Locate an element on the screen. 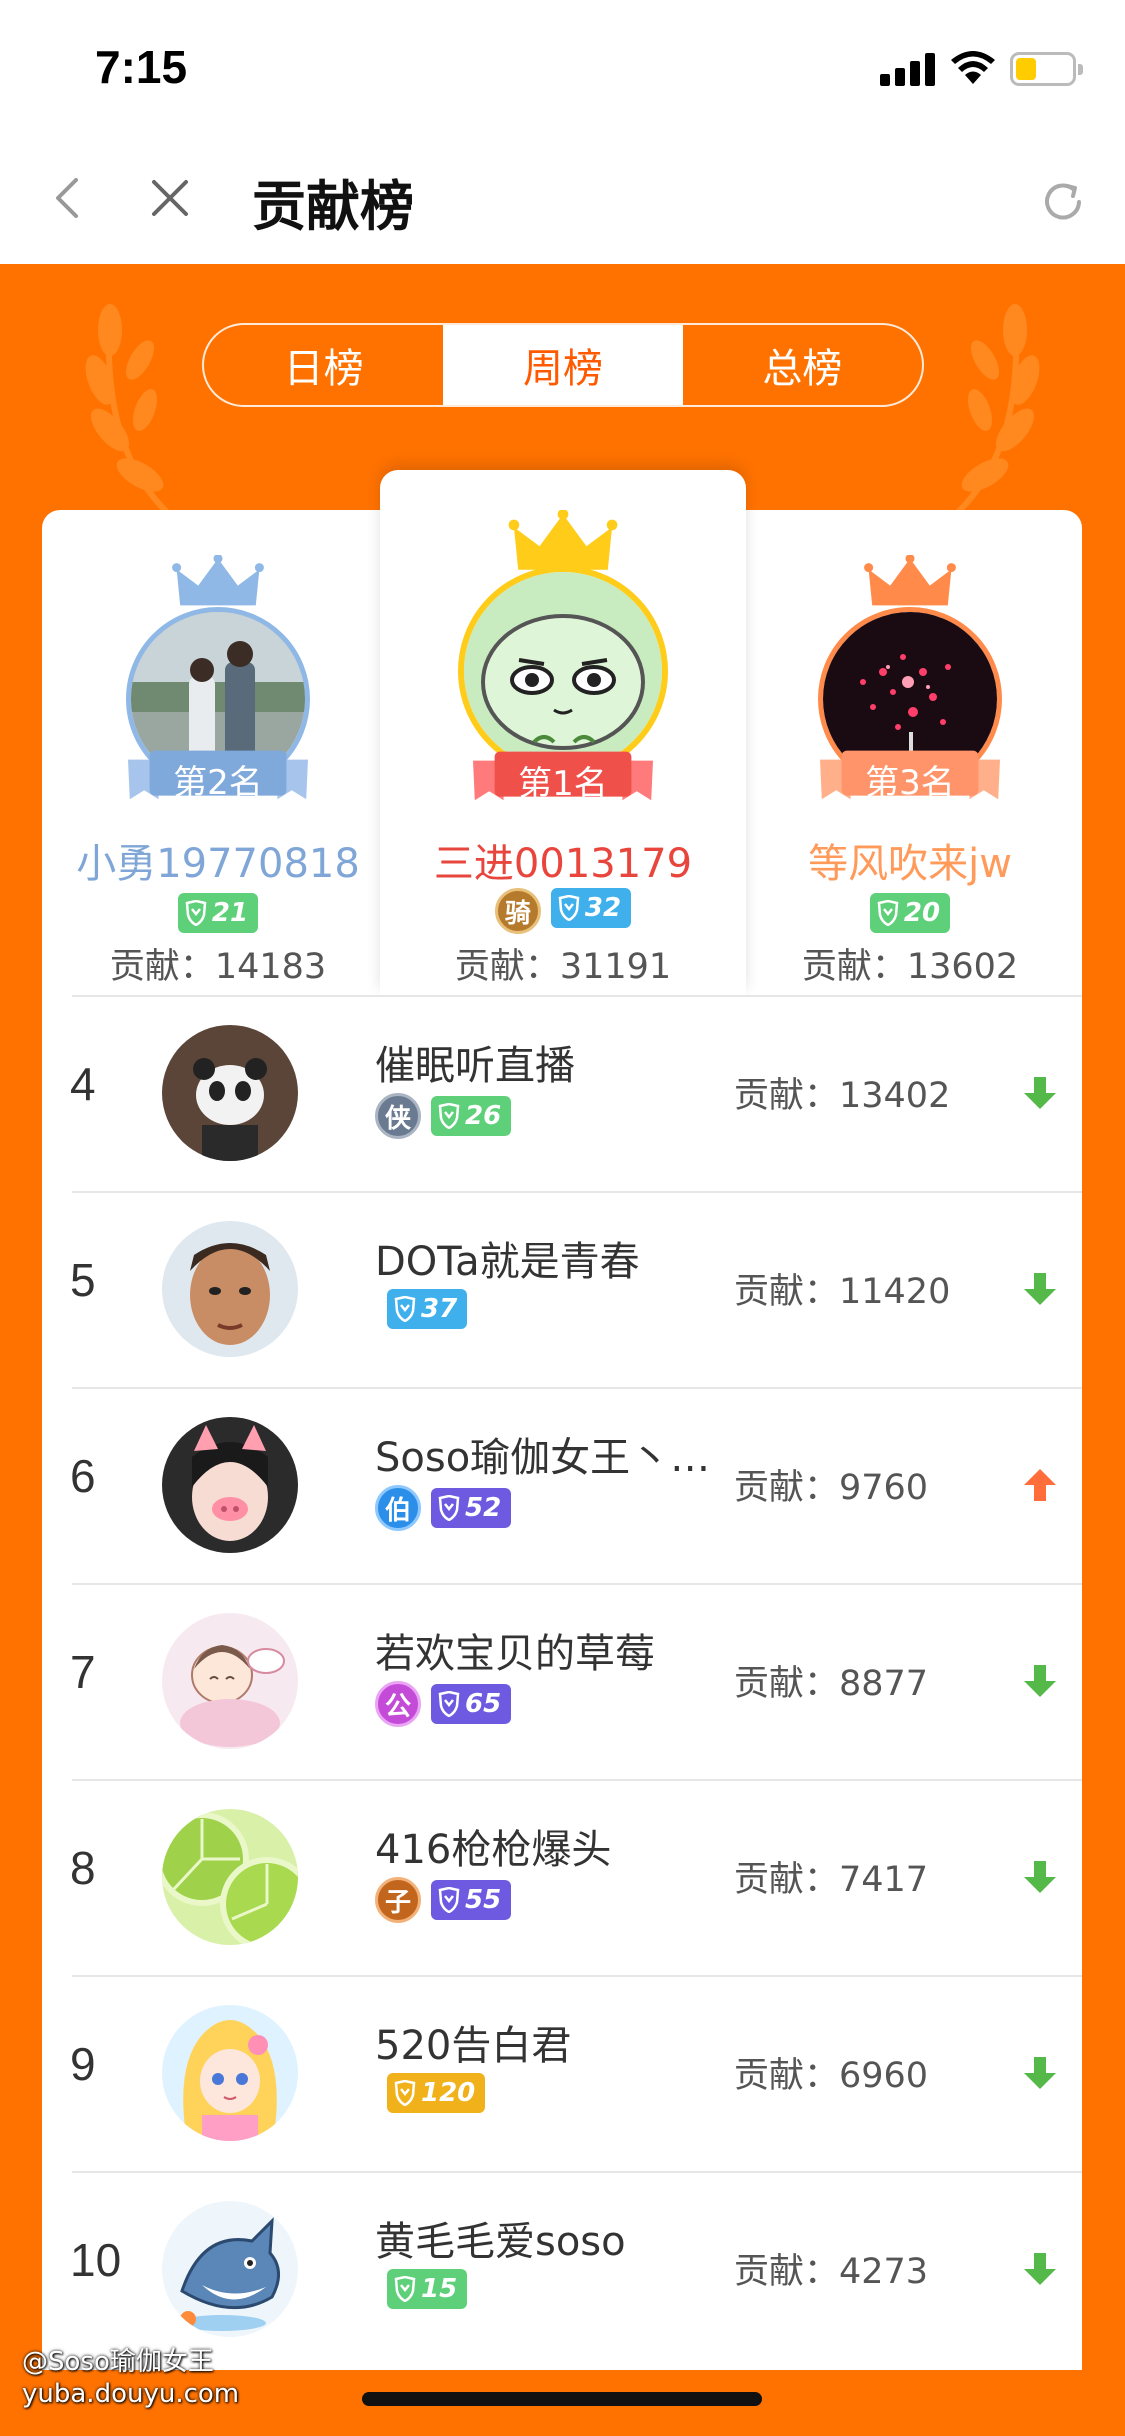  list-item: 6 Soso瑜伽女王丶… 伯 52 贡献：9760 is located at coordinates (562, 1485).